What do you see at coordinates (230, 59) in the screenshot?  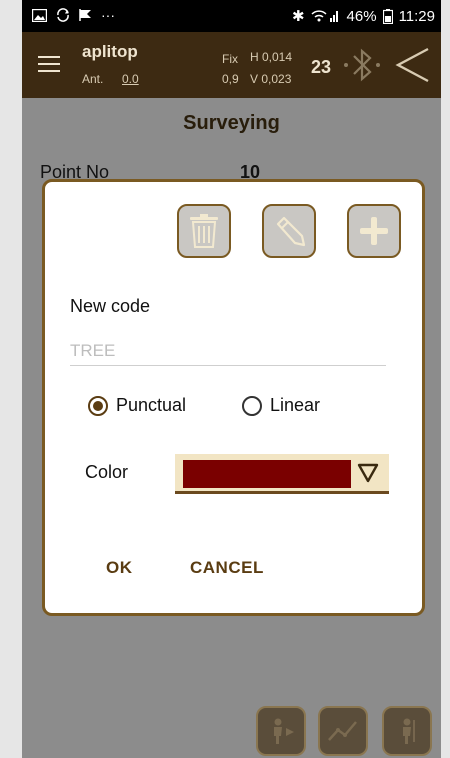 I see `fix-status: Fix` at bounding box center [230, 59].